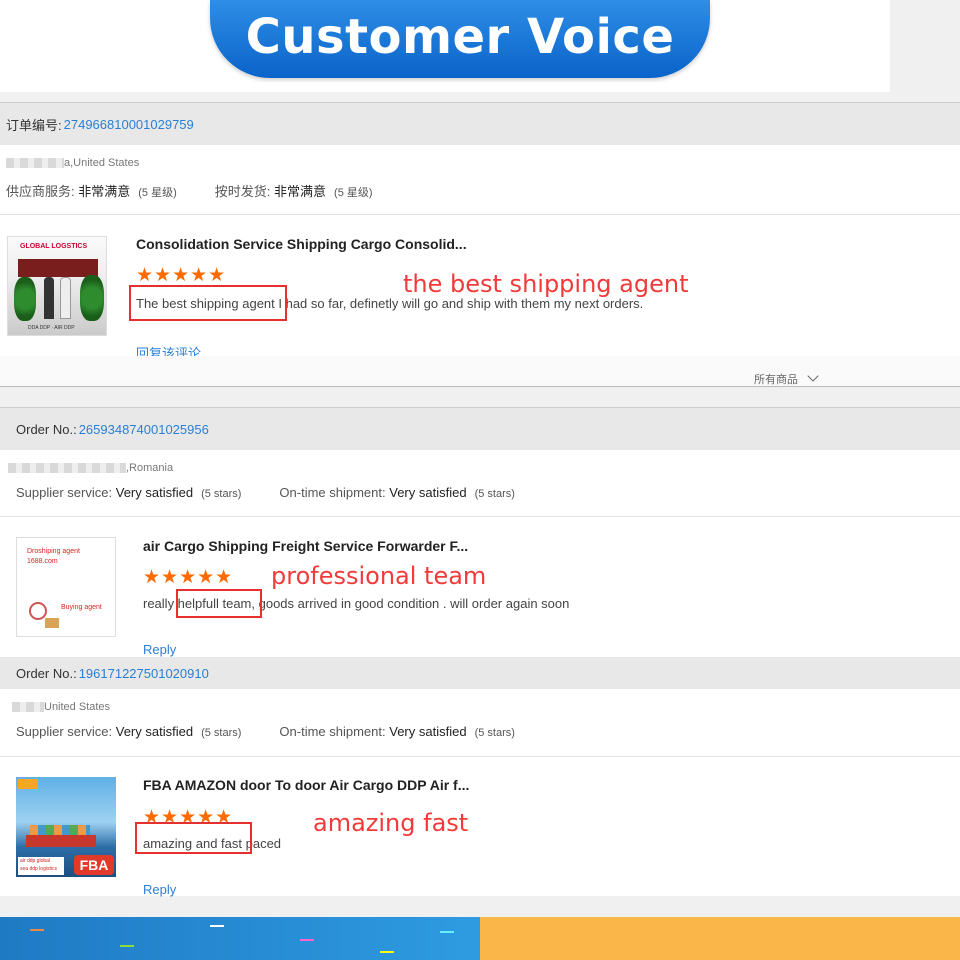 The height and width of the screenshot is (960, 960). Describe the element at coordinates (480, 673) in the screenshot. I see `order-header: Order No.: 196171227501020910` at that location.